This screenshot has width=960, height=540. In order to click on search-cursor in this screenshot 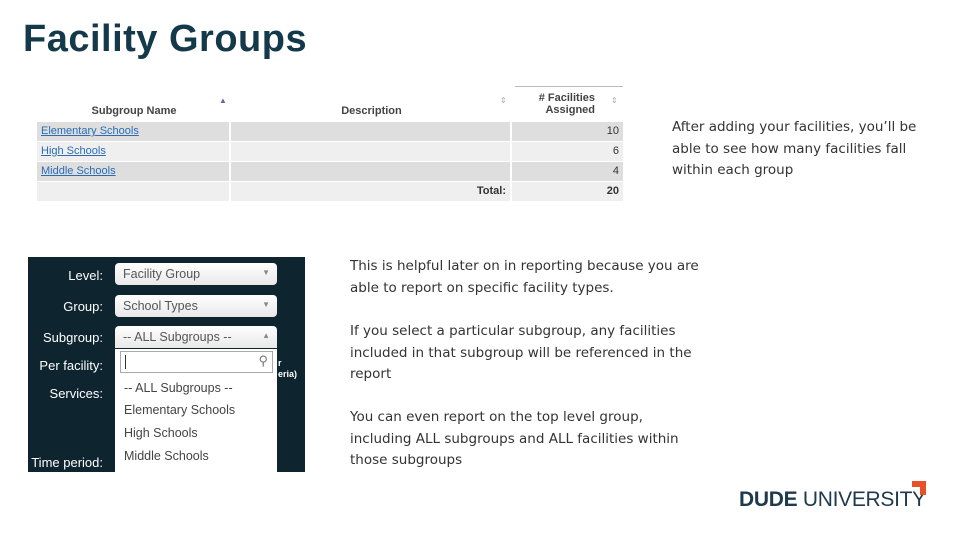, I will do `click(125, 361)`.